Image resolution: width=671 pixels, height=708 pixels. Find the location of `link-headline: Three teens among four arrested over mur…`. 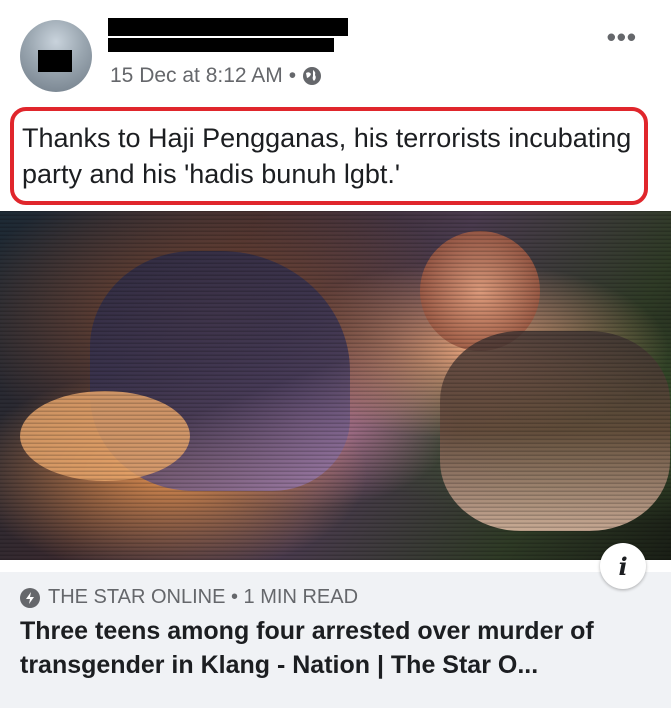

link-headline: Three teens among four arrested over mur… is located at coordinates (340, 648).